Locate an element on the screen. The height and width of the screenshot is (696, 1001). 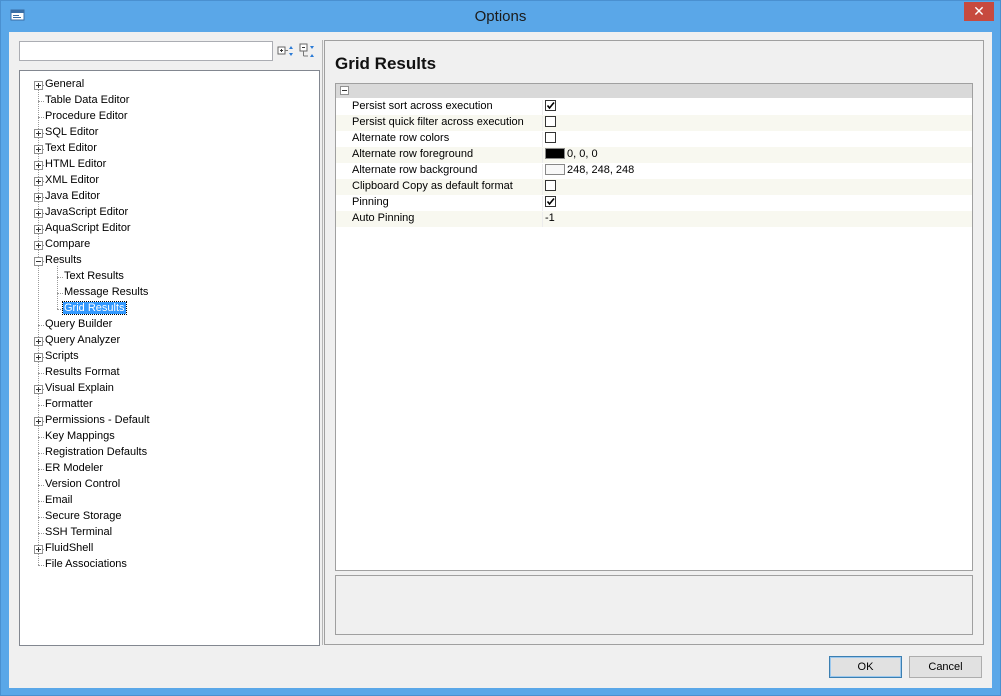
property-name: Alternate row colors is located at coordinates (401, 138).